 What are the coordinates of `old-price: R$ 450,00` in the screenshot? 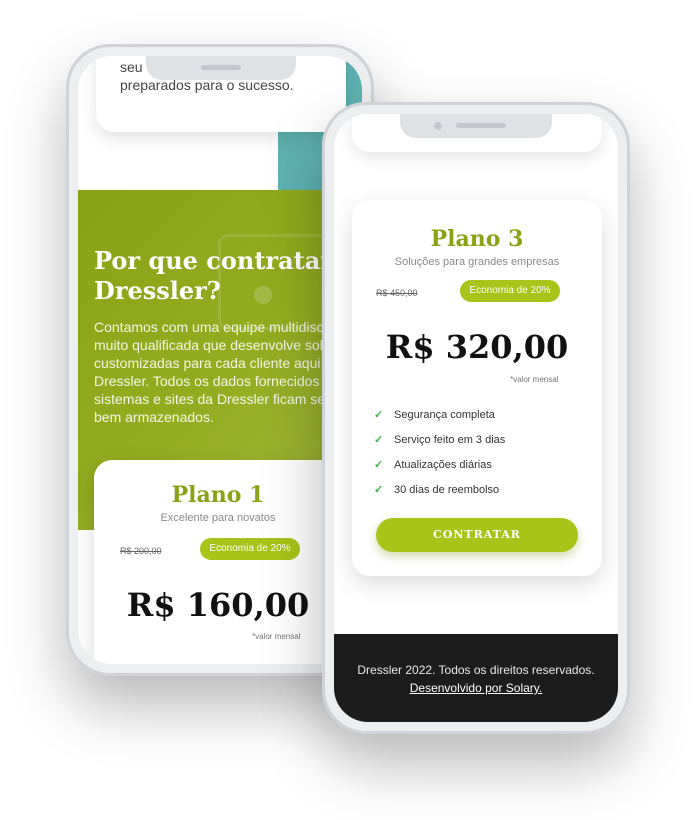 It's located at (397, 293).